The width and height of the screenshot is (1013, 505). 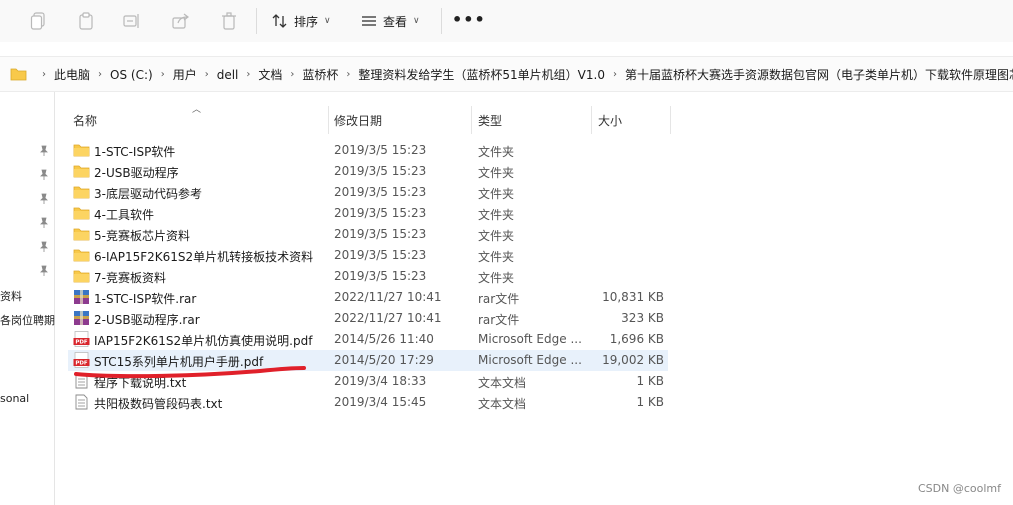 I want to click on breadcrumb-item: 文档, so click(x=270, y=74).